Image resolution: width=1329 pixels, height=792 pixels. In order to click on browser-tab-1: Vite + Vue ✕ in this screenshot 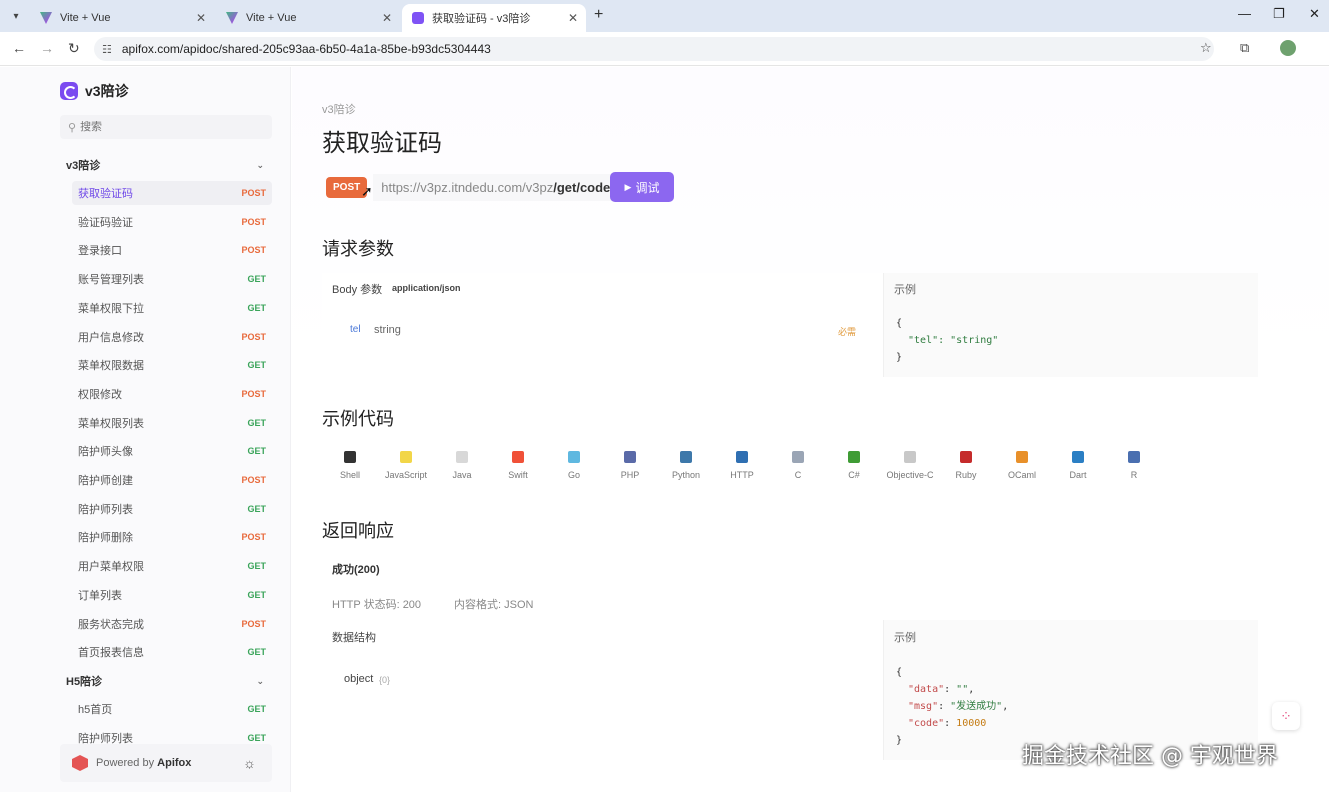, I will do `click(122, 18)`.